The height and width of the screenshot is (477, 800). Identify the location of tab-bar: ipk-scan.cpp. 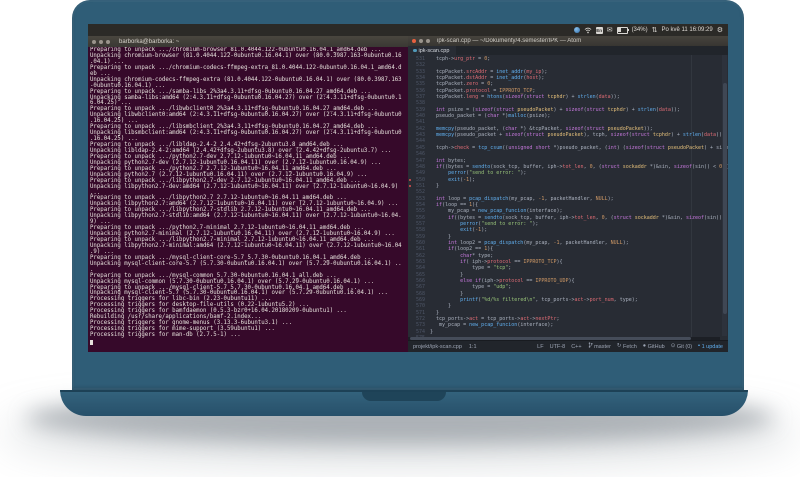
(568, 50).